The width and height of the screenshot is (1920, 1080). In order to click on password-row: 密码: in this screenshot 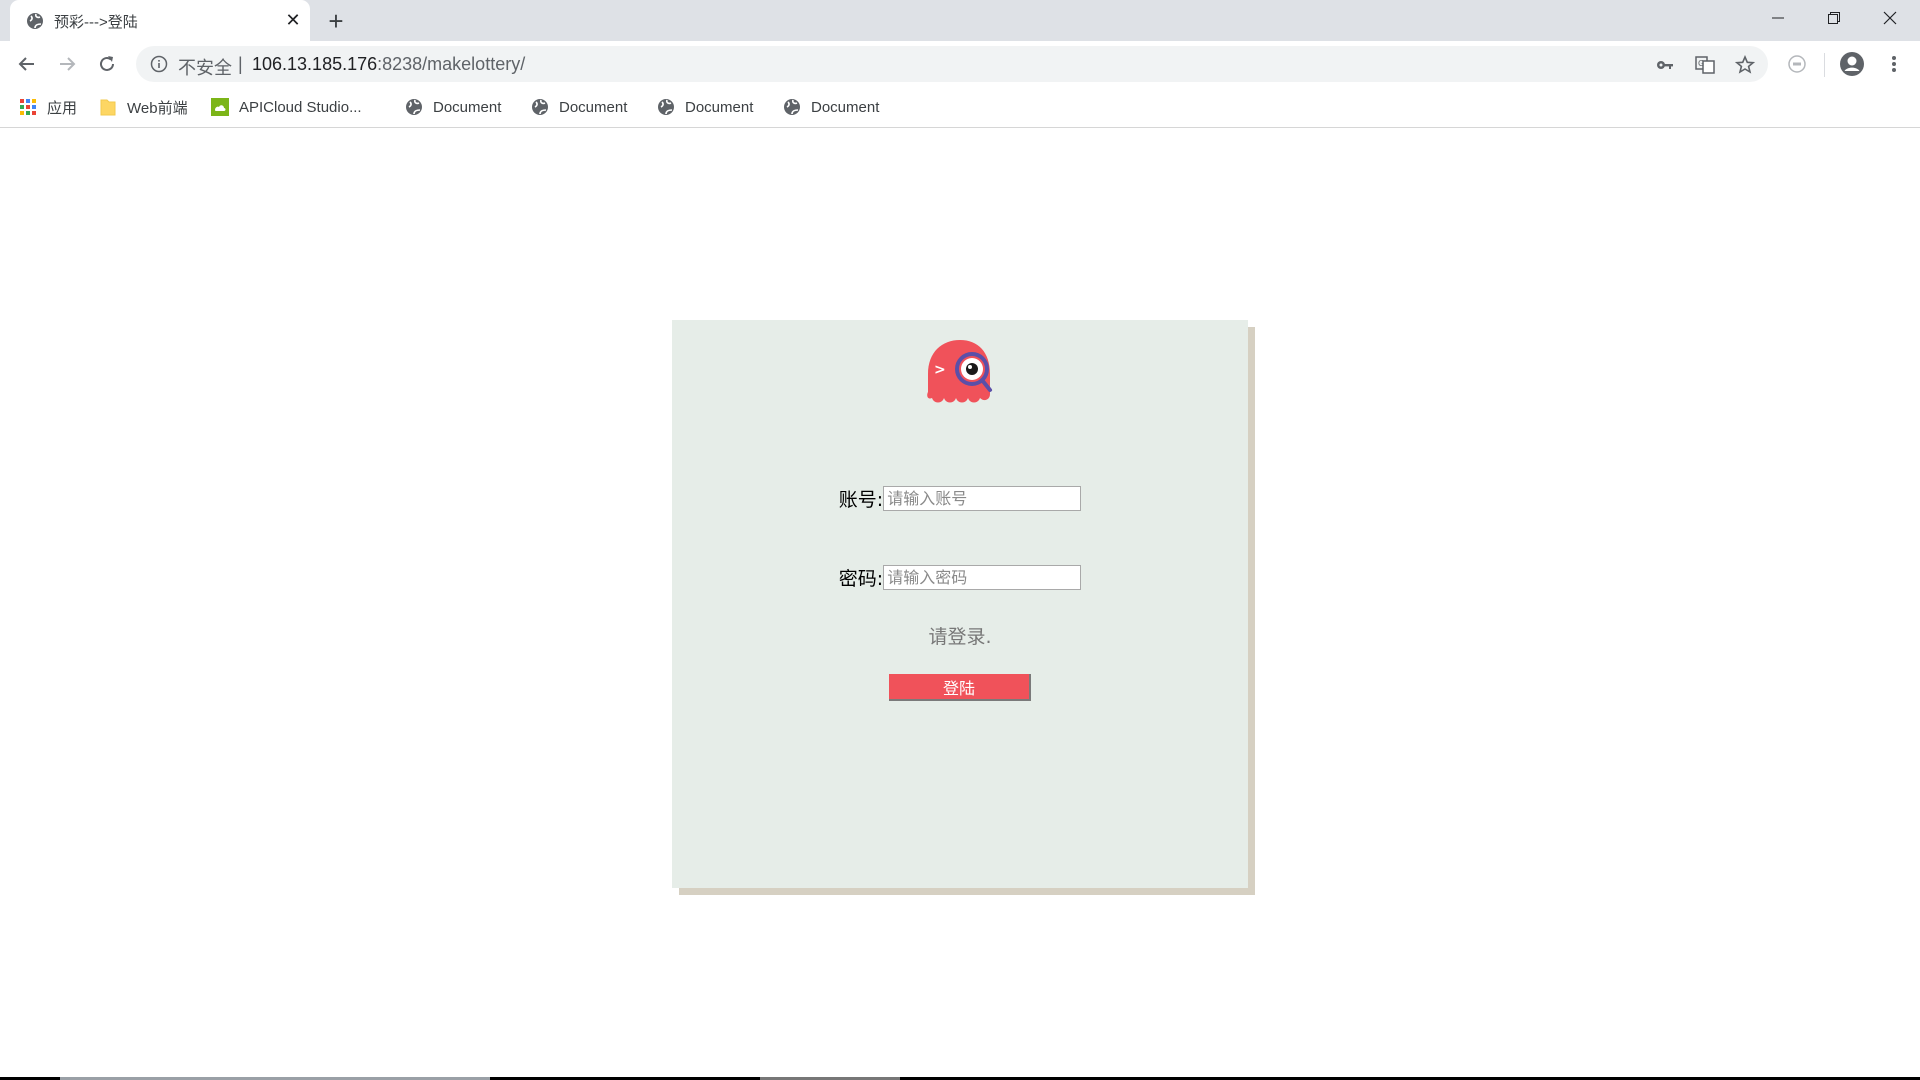, I will do `click(960, 577)`.